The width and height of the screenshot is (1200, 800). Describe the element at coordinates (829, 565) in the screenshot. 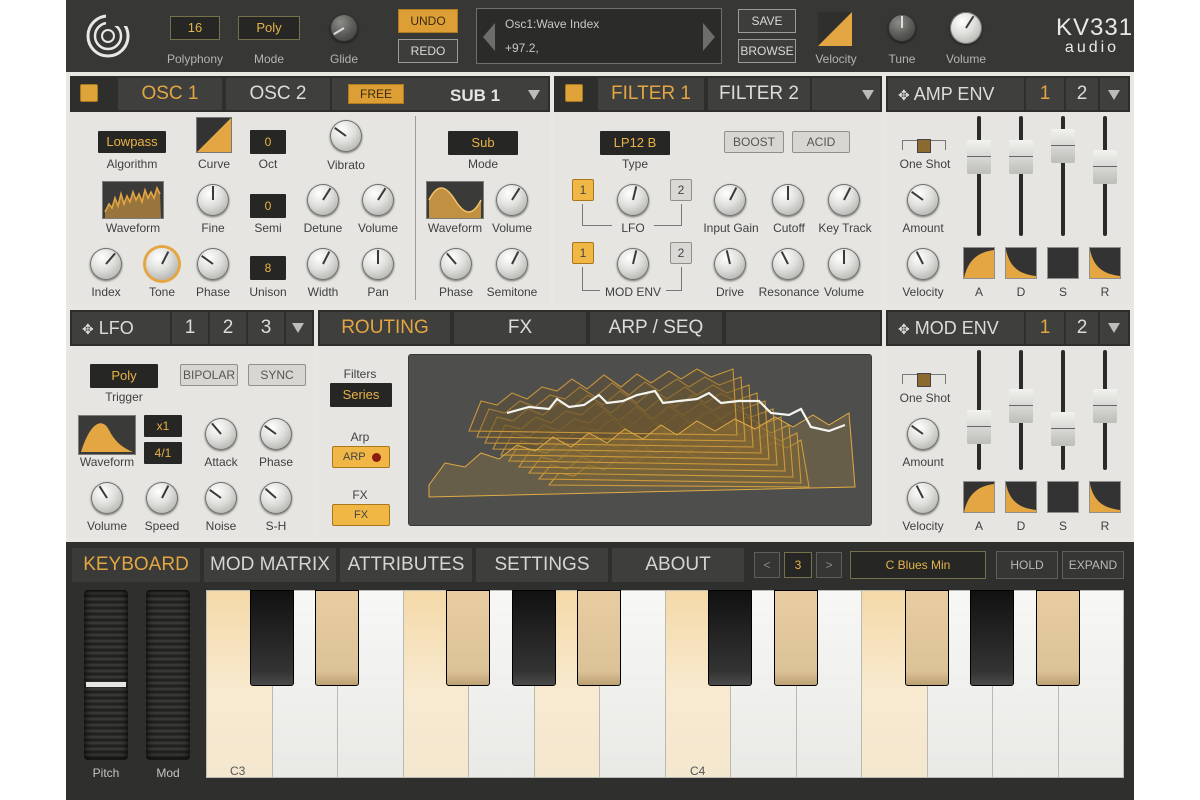

I see `octave-up-button: >` at that location.